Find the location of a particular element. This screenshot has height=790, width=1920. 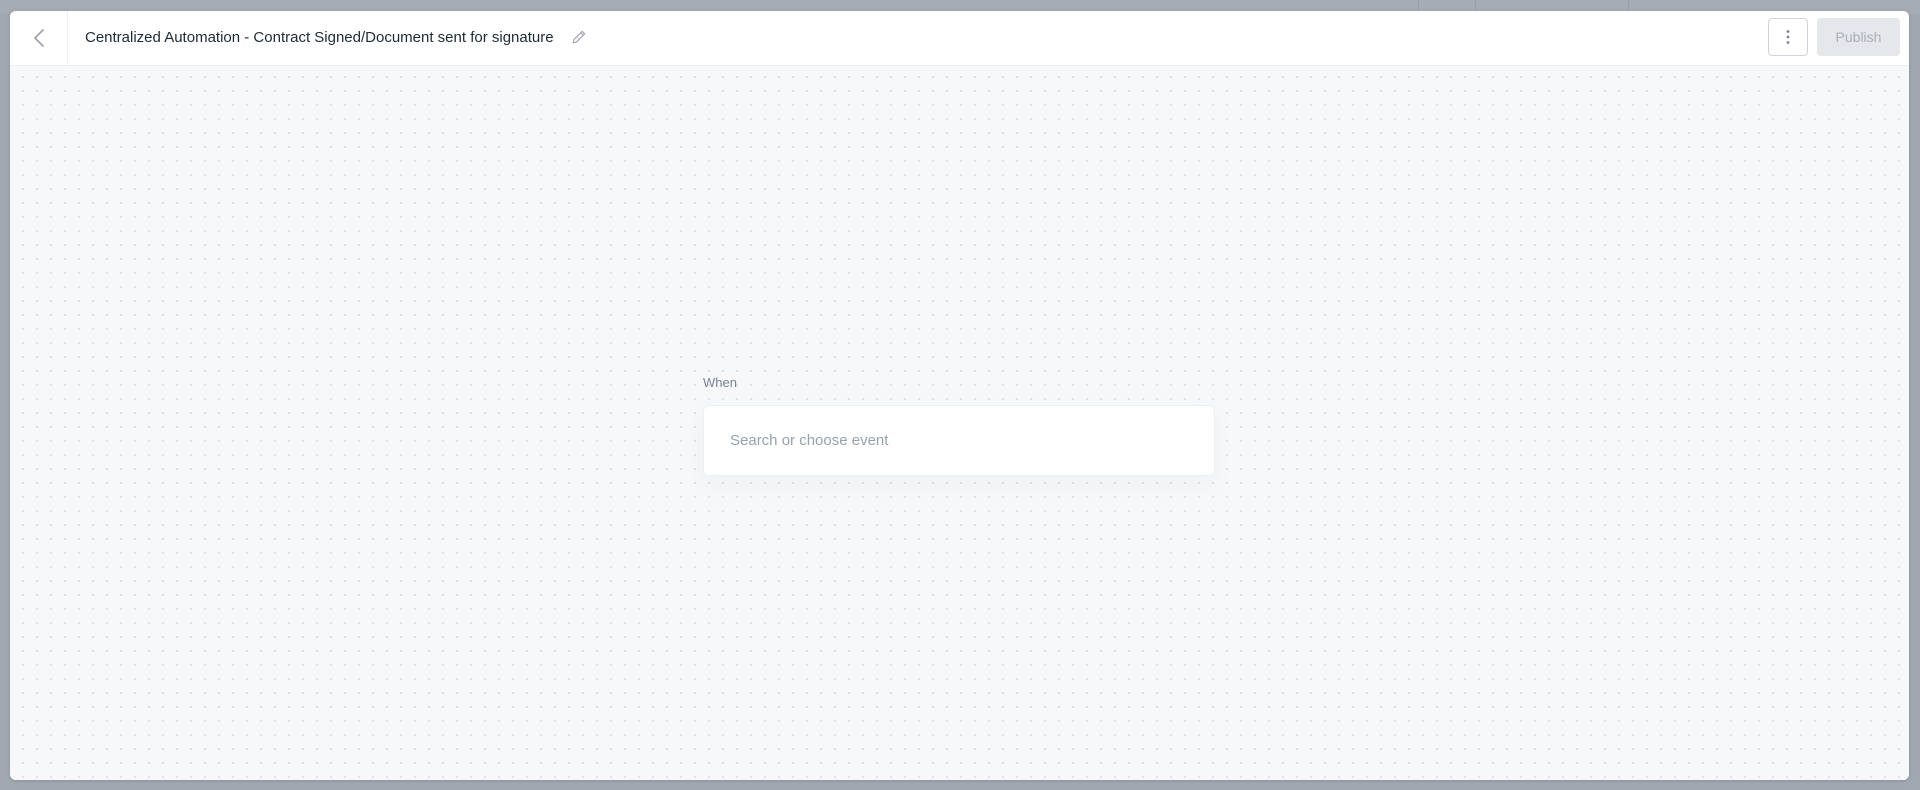

publish-button: Publish is located at coordinates (1858, 37).